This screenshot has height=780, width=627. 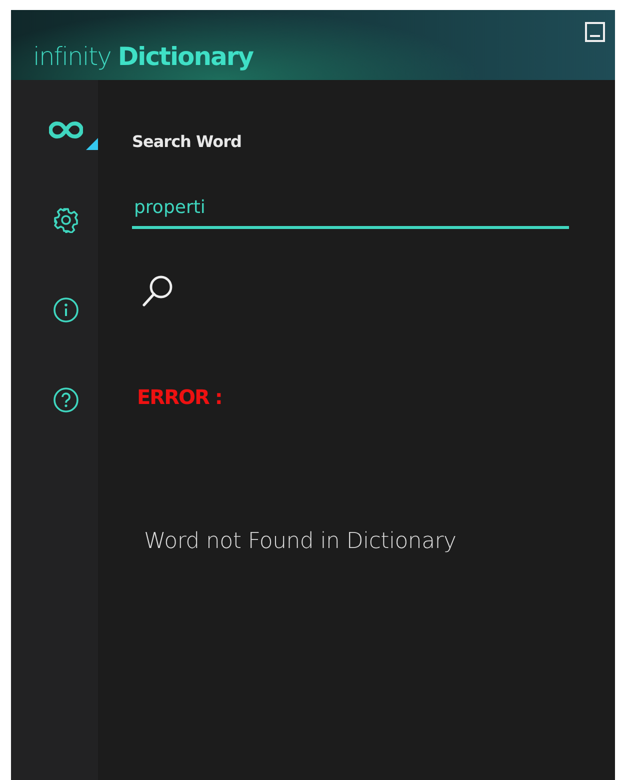 I want to click on minimize-button, so click(x=595, y=32).